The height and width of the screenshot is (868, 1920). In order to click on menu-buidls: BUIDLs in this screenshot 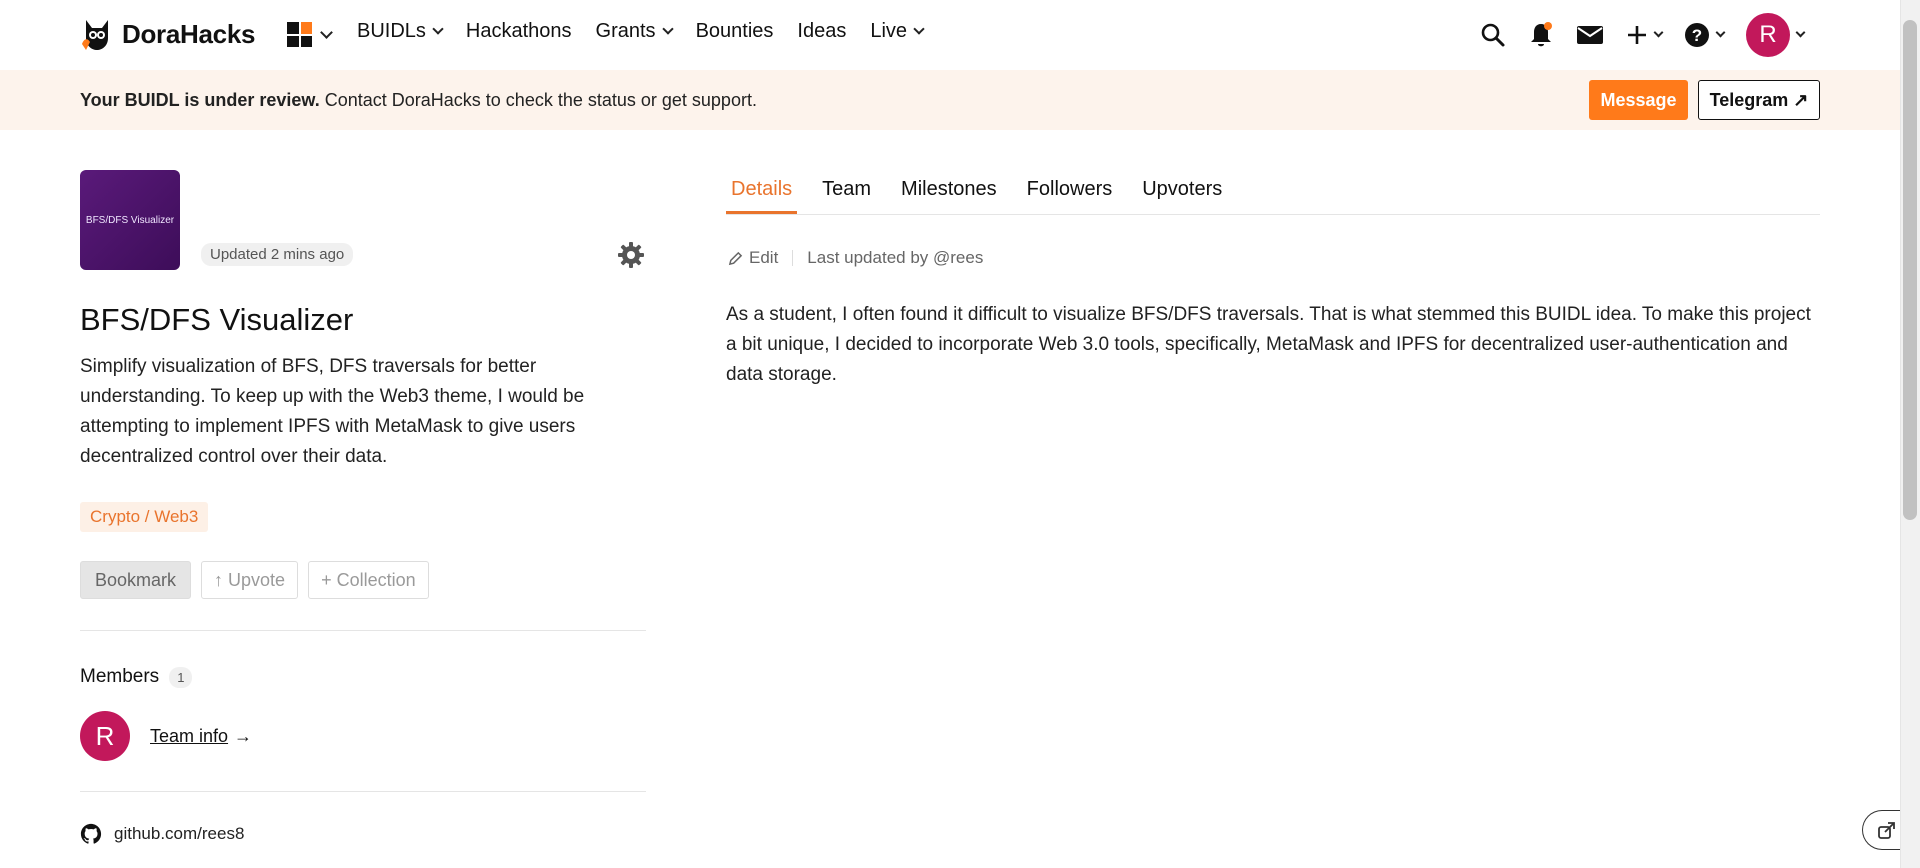, I will do `click(400, 31)`.